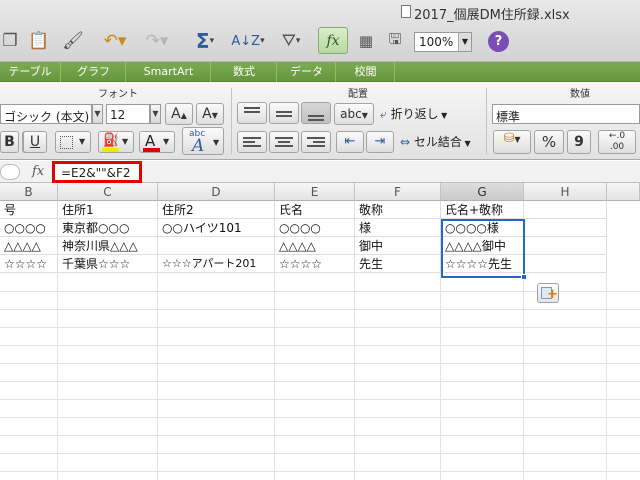 This screenshot has width=640, height=480. I want to click on font-name-dropdown: ▼, so click(97, 114).